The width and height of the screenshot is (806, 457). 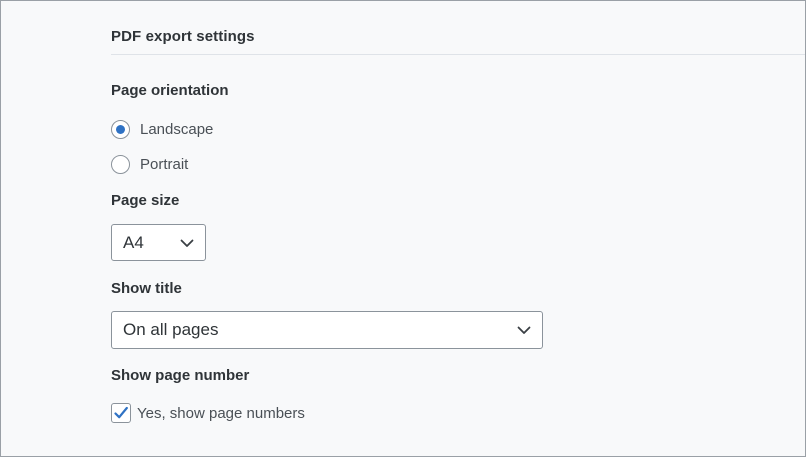 What do you see at coordinates (158, 242) in the screenshot?
I see `page-size-select: A4` at bounding box center [158, 242].